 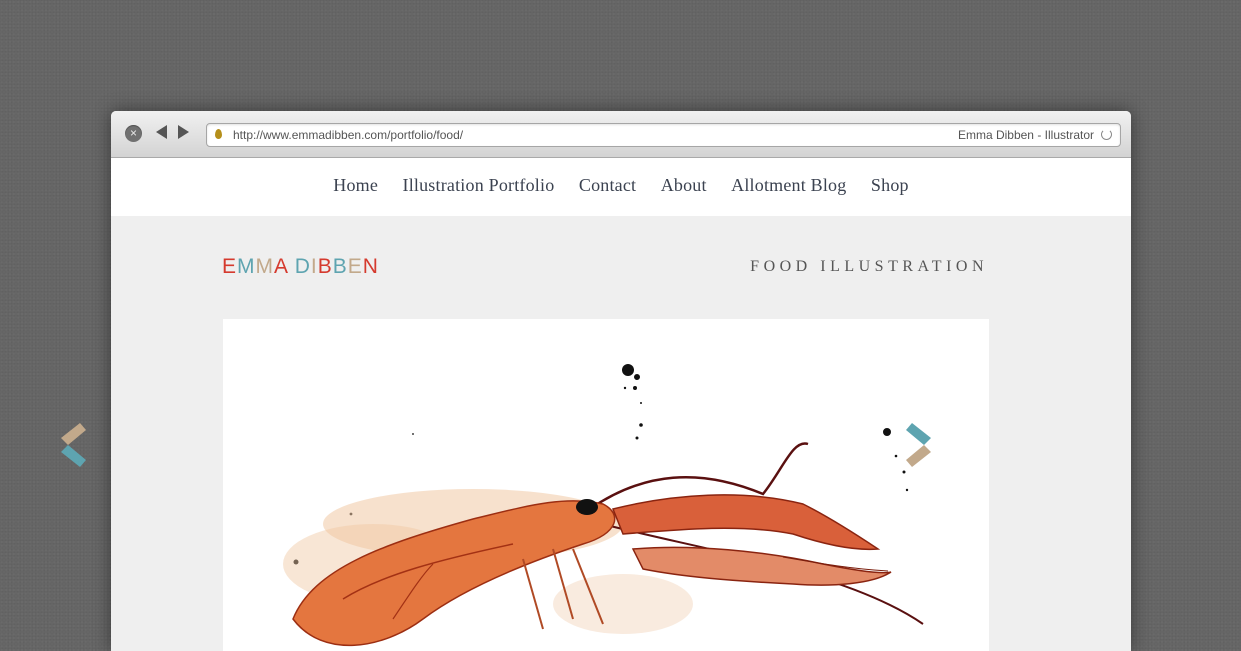 What do you see at coordinates (218, 134) in the screenshot?
I see `favicon-icon` at bounding box center [218, 134].